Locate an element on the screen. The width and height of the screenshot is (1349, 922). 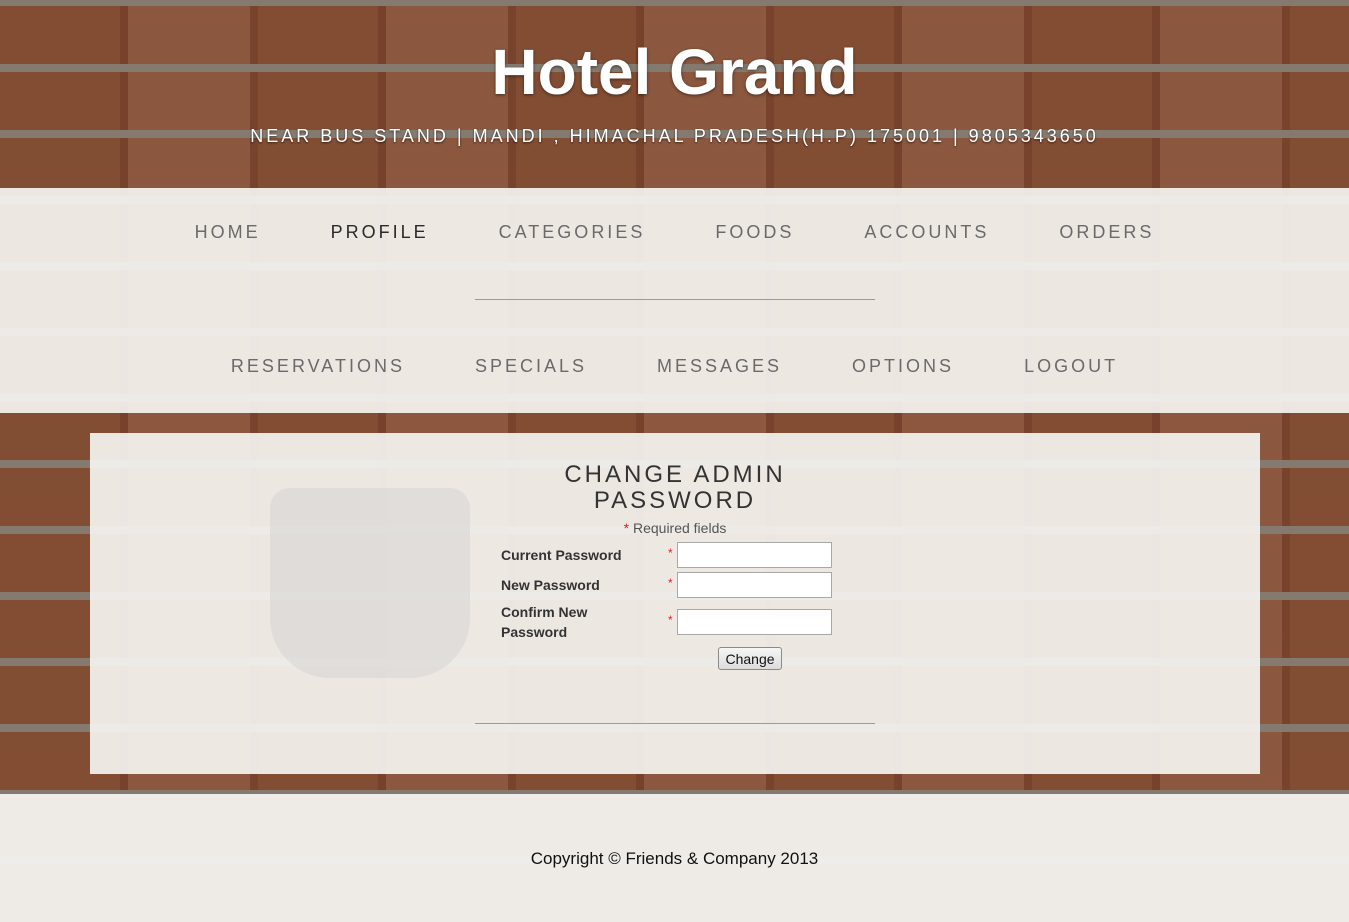
new-password-input is located at coordinates (754, 585).